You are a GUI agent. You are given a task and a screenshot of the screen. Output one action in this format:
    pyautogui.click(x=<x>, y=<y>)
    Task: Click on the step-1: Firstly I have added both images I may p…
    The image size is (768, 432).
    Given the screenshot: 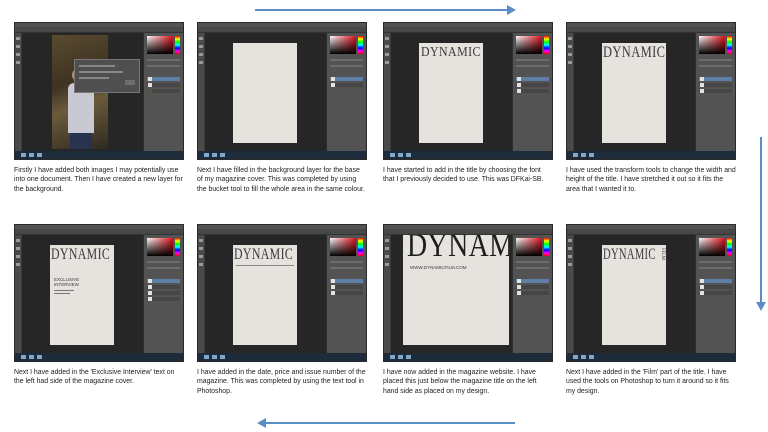 What is the action you would take?
    pyautogui.click(x=99, y=108)
    